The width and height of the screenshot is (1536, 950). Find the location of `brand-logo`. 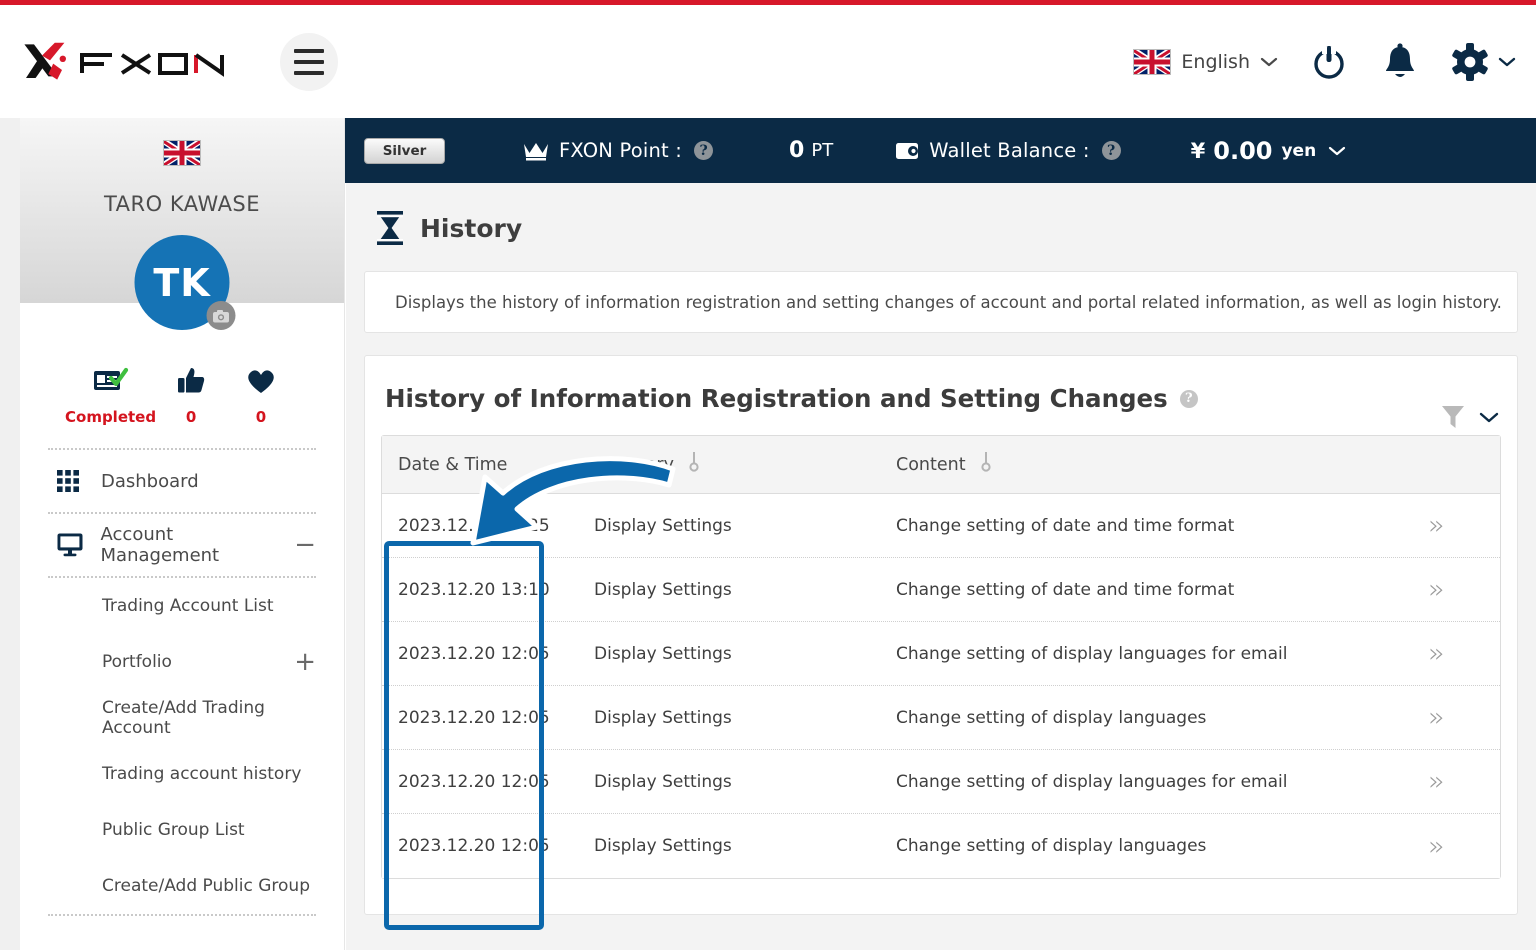

brand-logo is located at coordinates (128, 62).